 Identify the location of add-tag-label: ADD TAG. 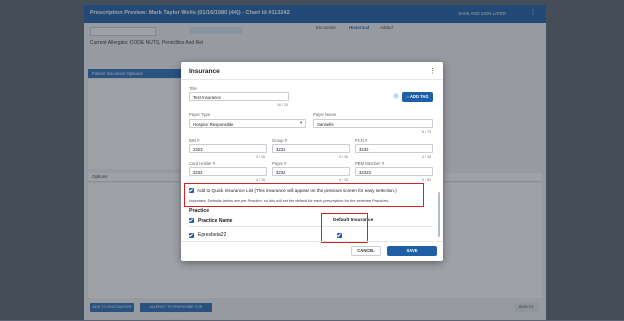
(419, 96).